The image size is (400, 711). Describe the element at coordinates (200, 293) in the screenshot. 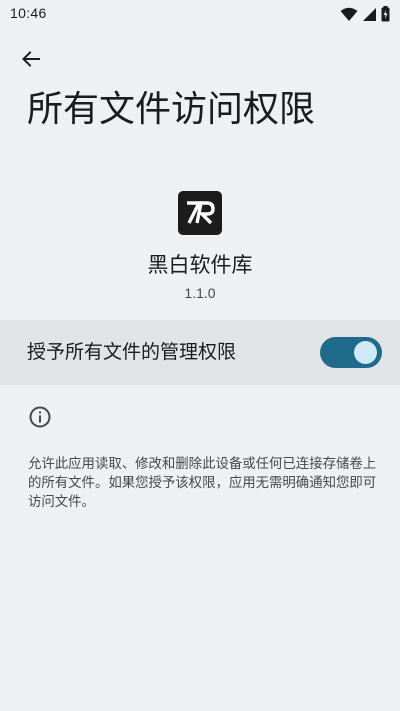

I see `app-version: 1.1.0` at that location.